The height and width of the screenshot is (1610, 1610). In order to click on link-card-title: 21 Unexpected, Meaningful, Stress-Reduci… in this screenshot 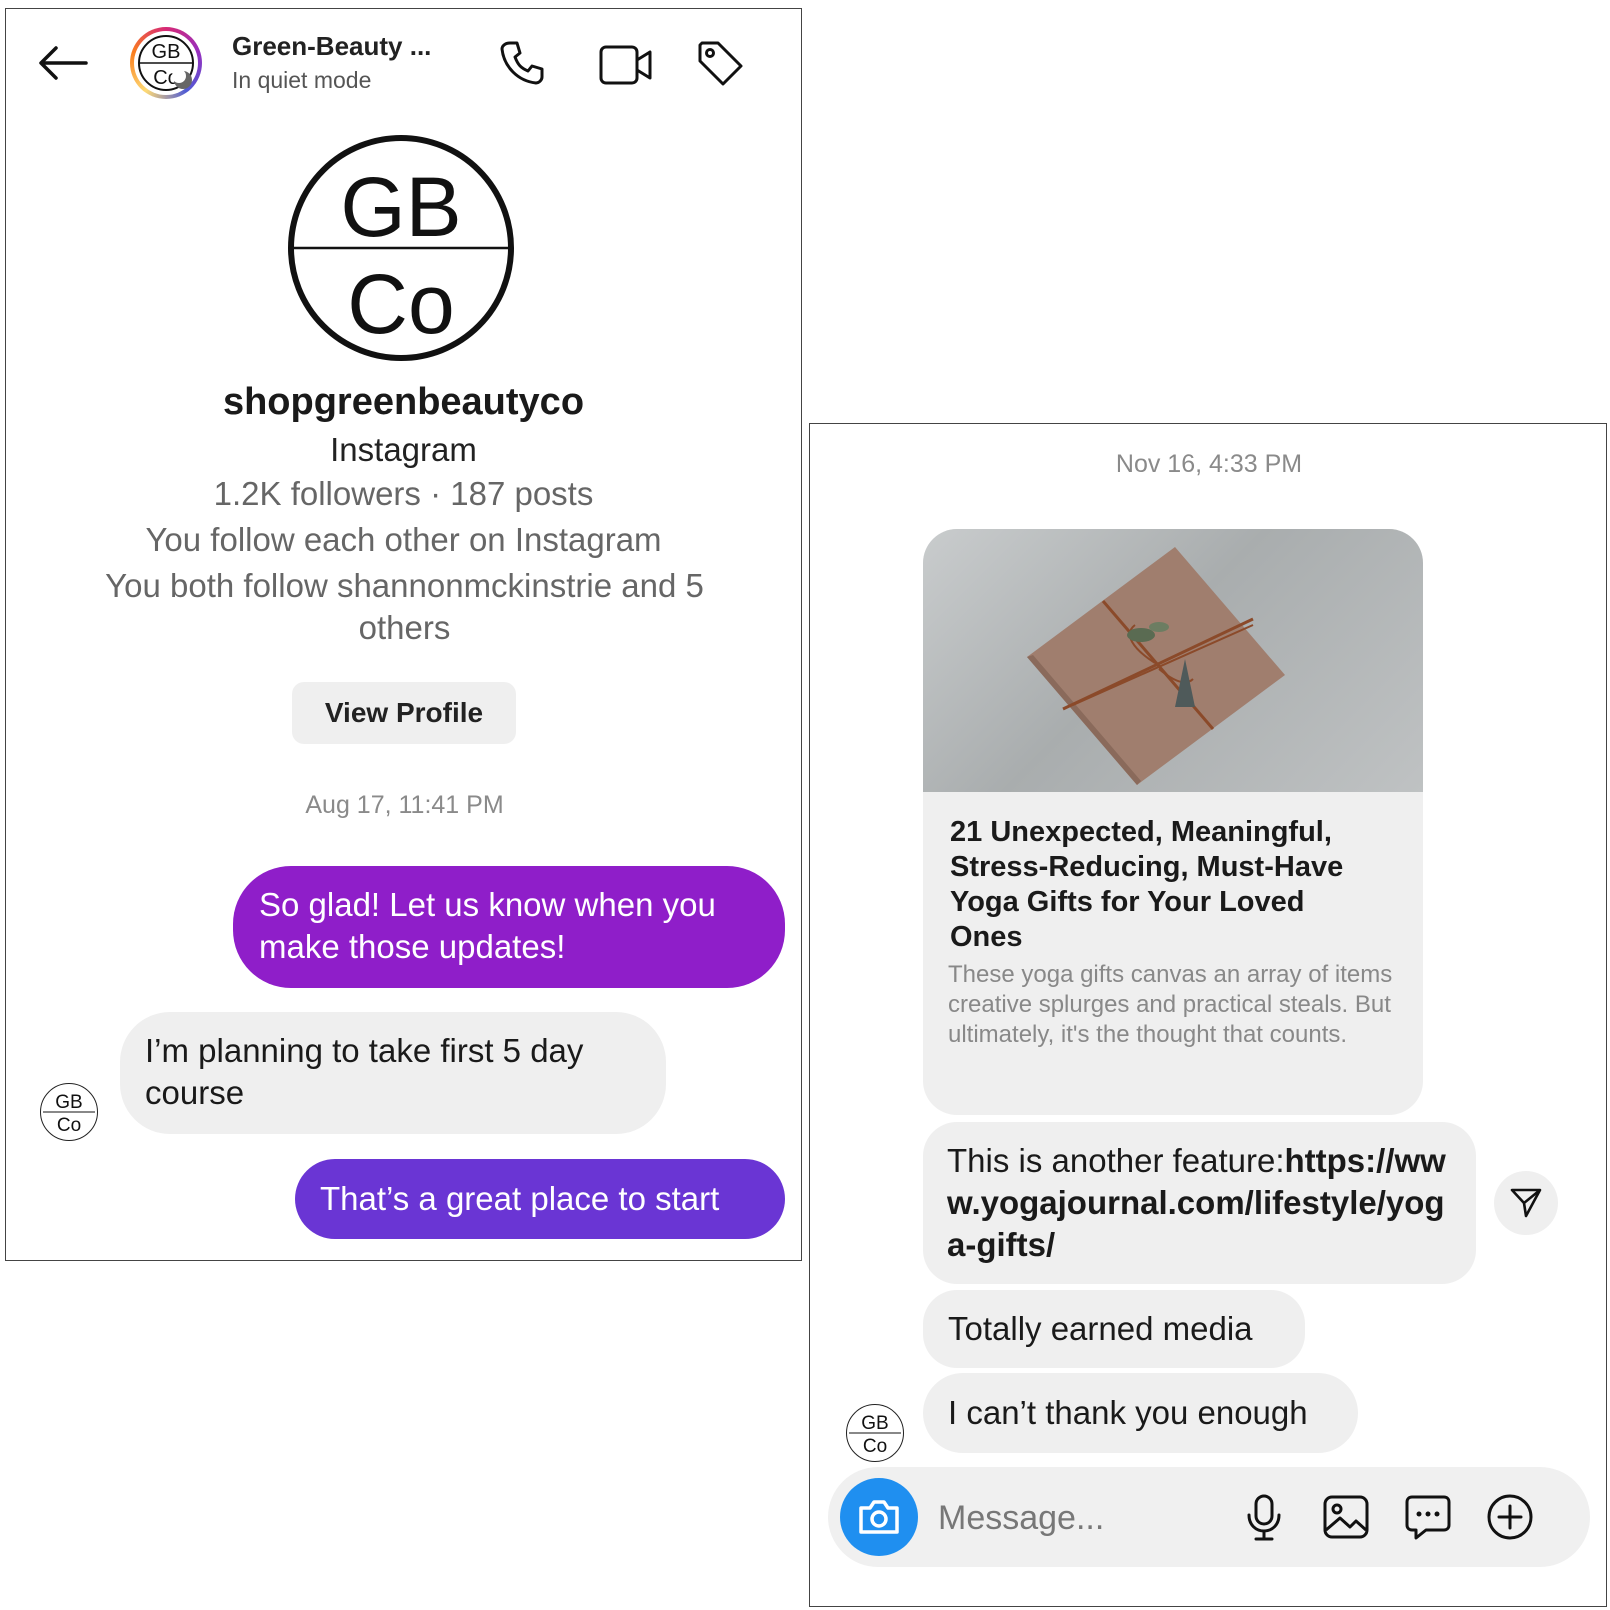, I will do `click(1147, 884)`.